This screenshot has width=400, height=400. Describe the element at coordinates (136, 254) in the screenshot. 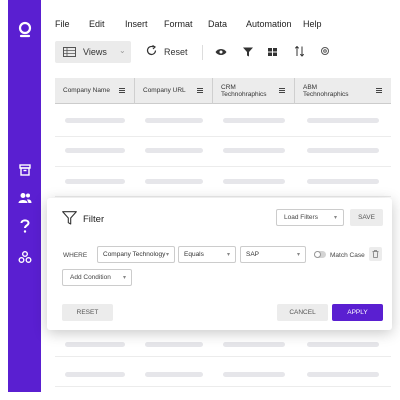

I see `field-select: Company Technology ▾` at that location.